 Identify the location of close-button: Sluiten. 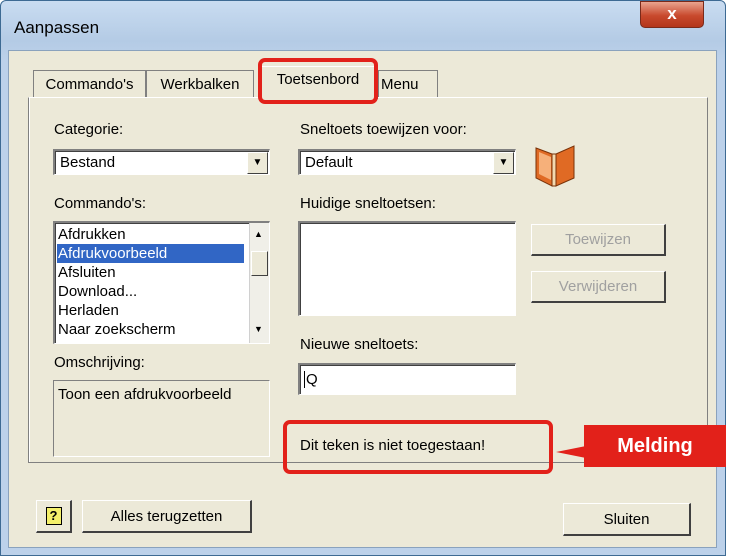
(627, 519).